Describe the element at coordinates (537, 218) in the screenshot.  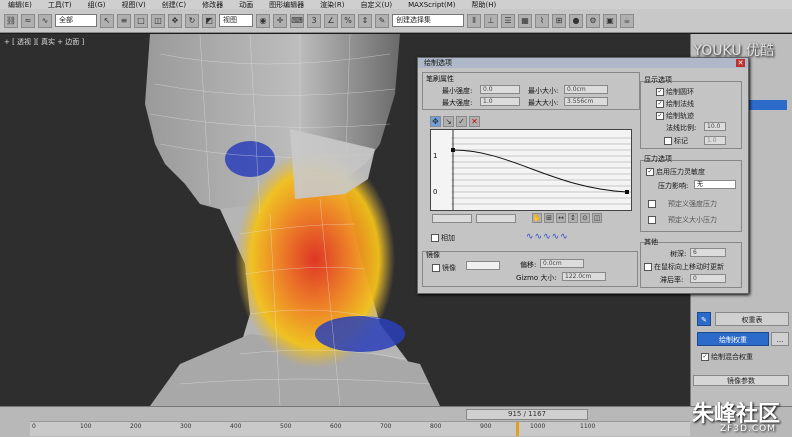
I see `pan-icon: ✋` at that location.